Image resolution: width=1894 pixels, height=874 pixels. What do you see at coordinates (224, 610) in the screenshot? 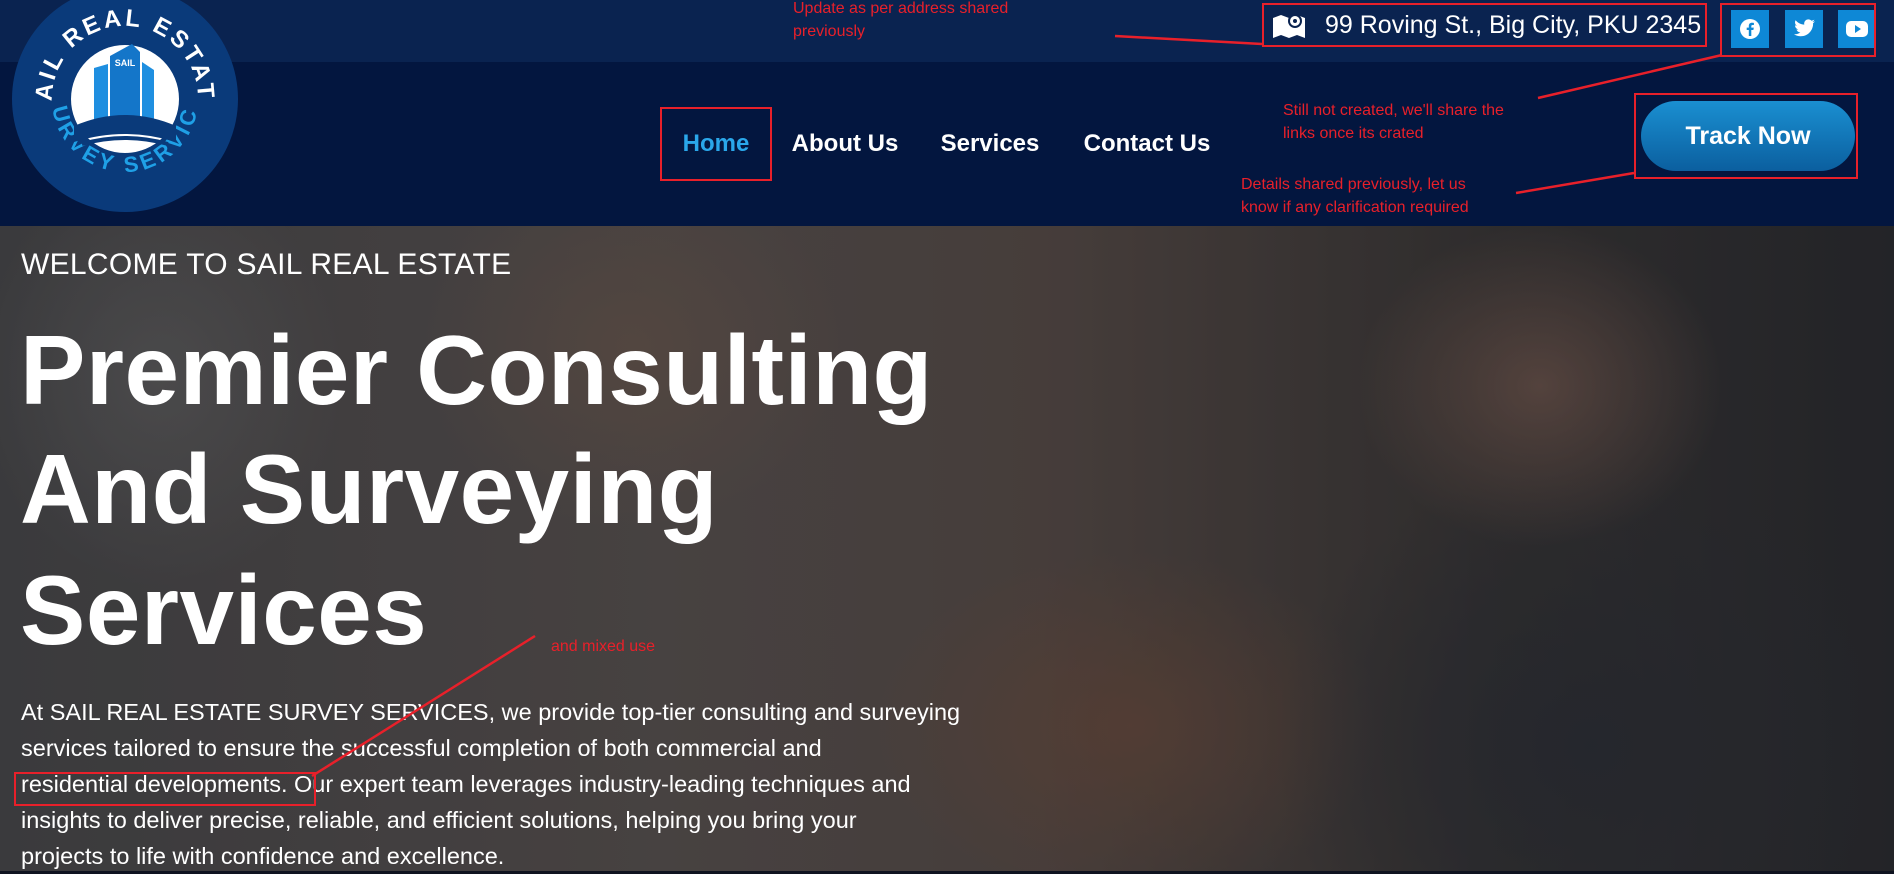
I see `hero-headline-line-3: Services` at bounding box center [224, 610].